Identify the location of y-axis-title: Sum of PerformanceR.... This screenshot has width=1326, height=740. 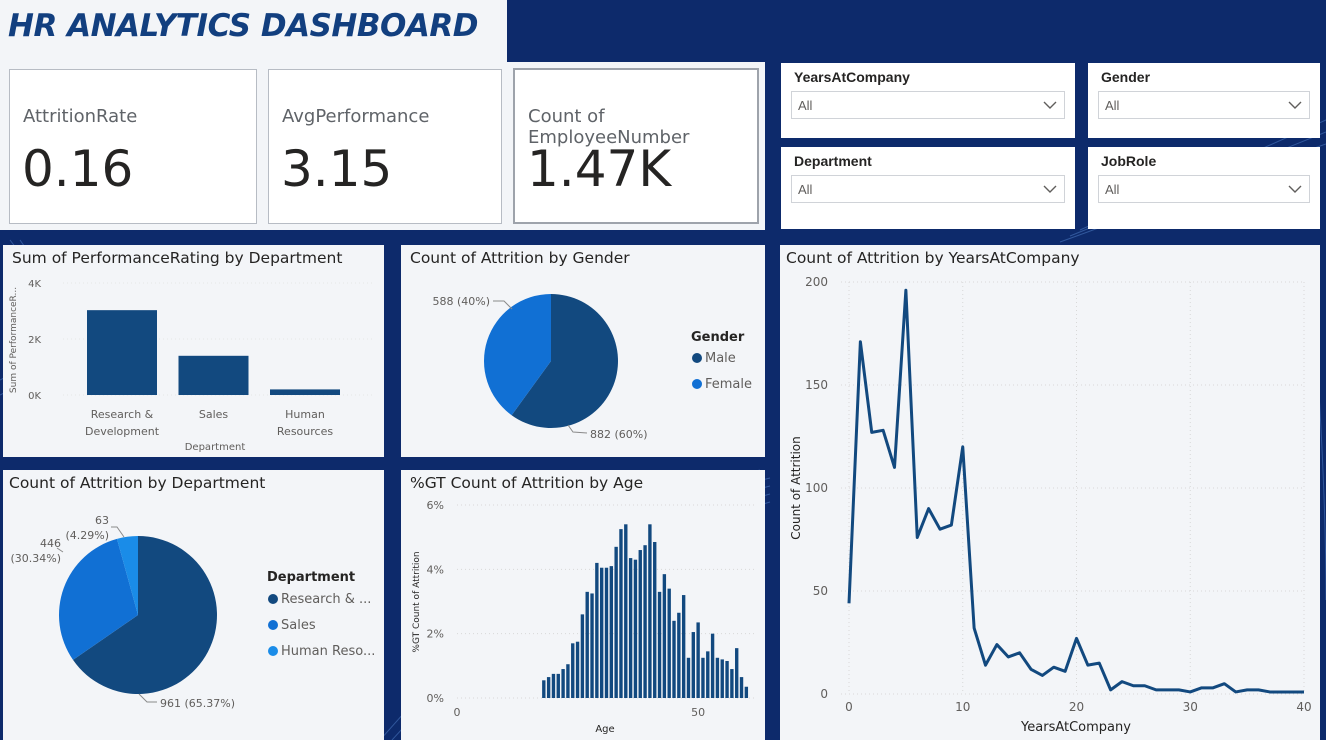
(14, 340).